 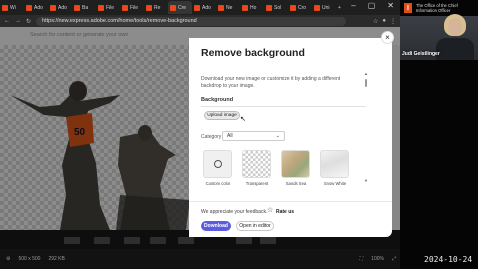 I want to click on footer-divider, so click(x=290, y=201).